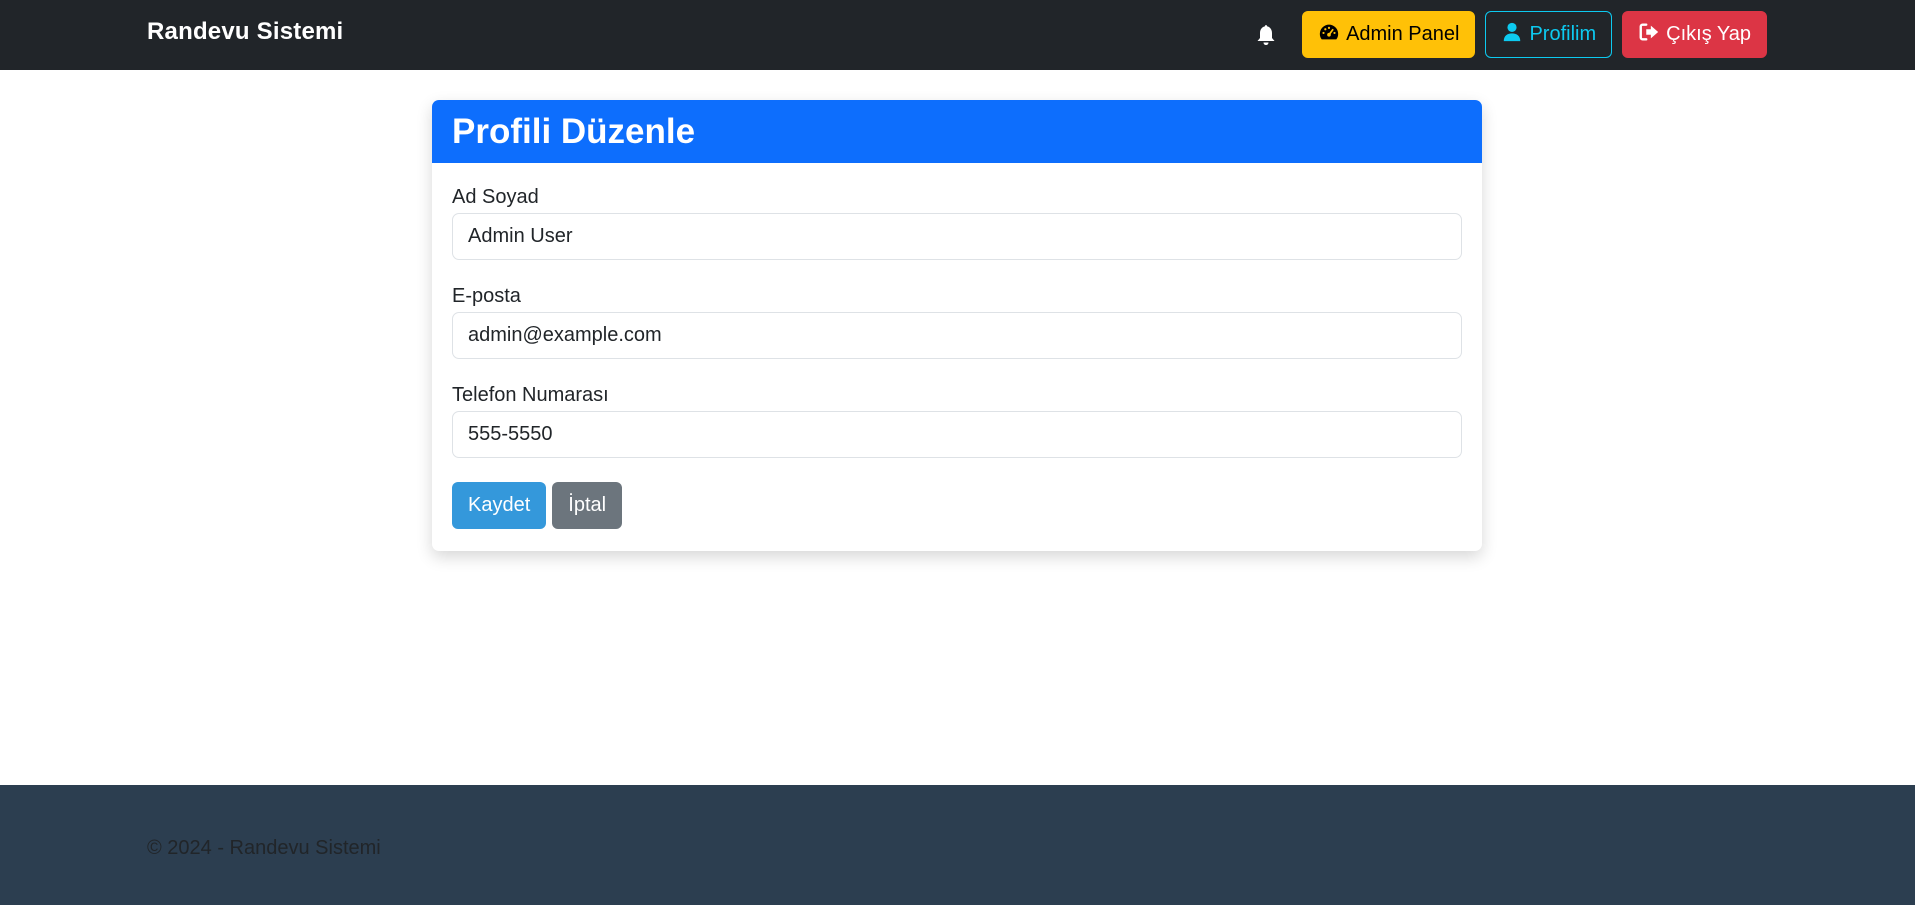  I want to click on admin-panel-button: Admin Panel, so click(1389, 34).